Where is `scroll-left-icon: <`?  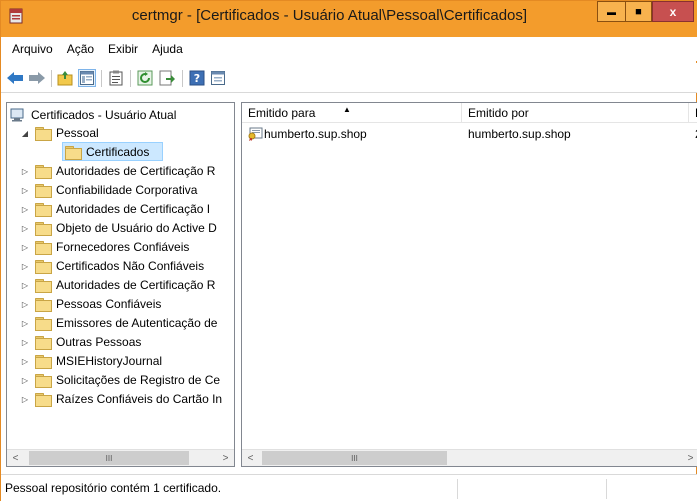 scroll-left-icon: < is located at coordinates (250, 458).